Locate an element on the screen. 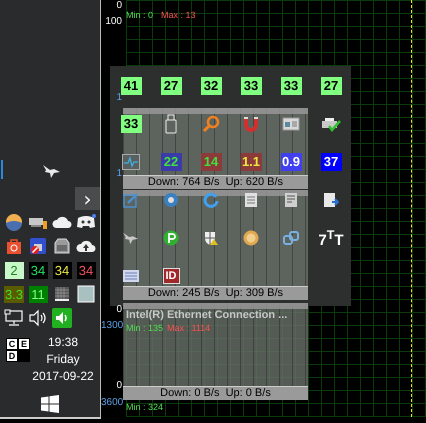 This screenshot has height=423, width=426. shopping-bag-icon is located at coordinates (14, 246).